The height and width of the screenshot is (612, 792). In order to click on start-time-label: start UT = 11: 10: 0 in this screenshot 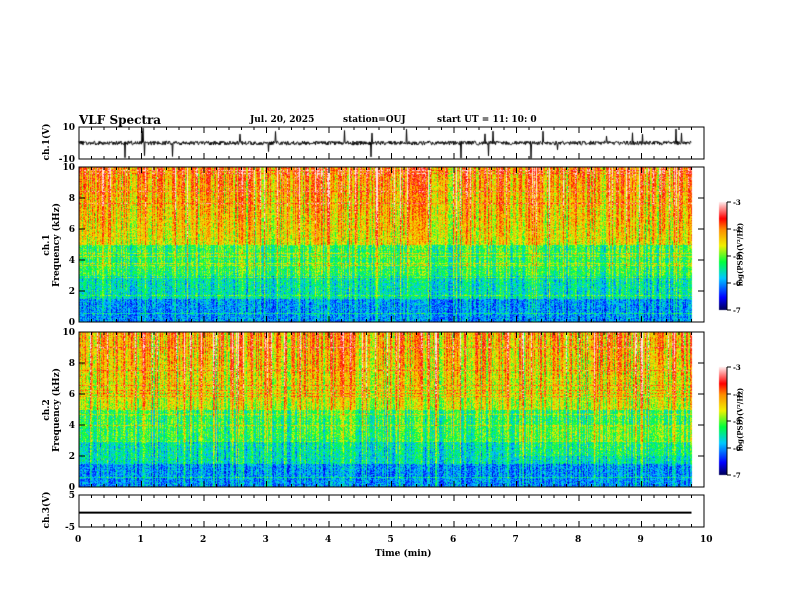, I will do `click(487, 120)`.